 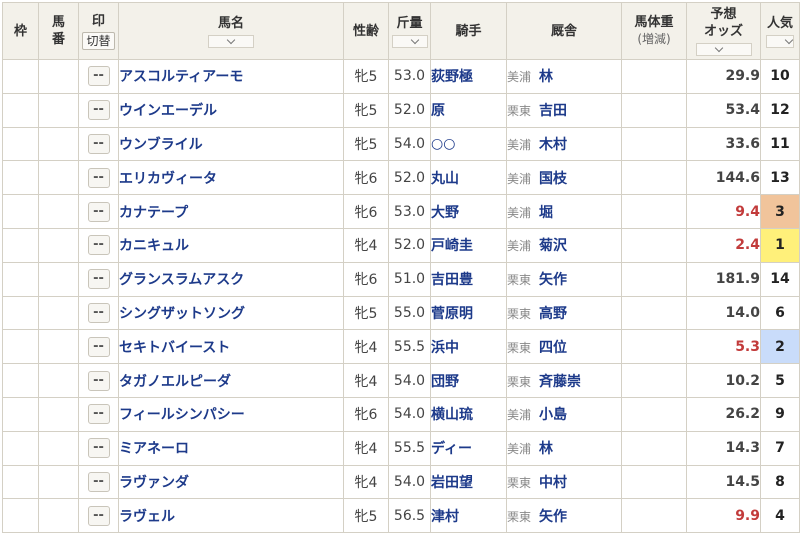 I want to click on weight-cell: 51.0, so click(x=409, y=279).